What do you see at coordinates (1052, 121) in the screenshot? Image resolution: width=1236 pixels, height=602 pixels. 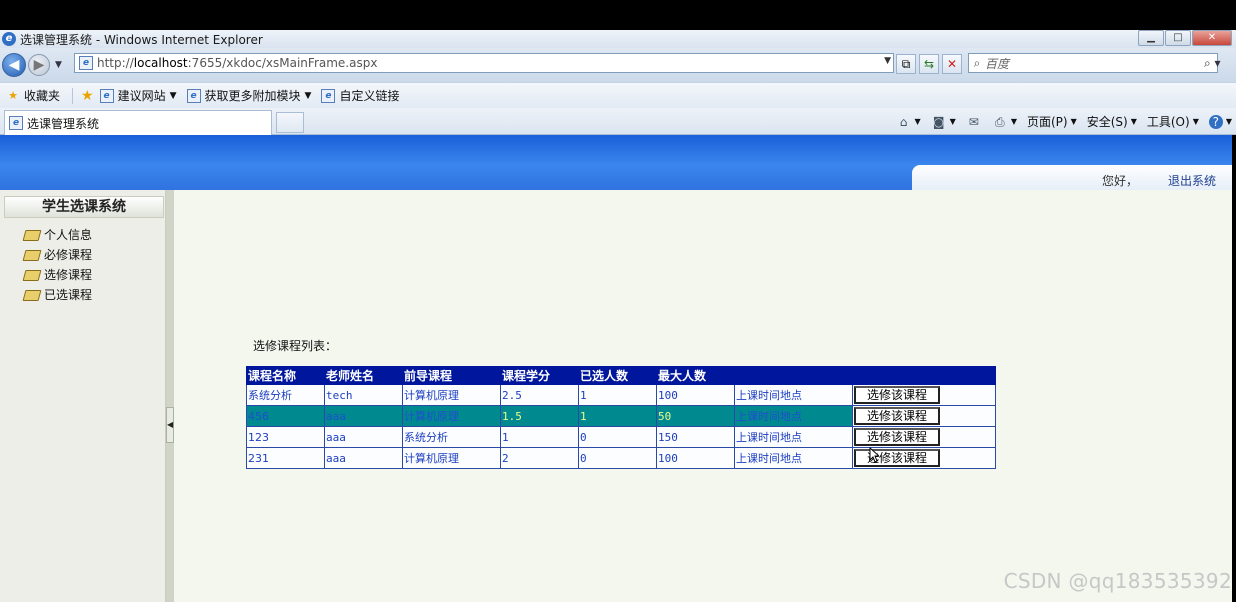 I see `page-menu: 页面(P) ▼` at bounding box center [1052, 121].